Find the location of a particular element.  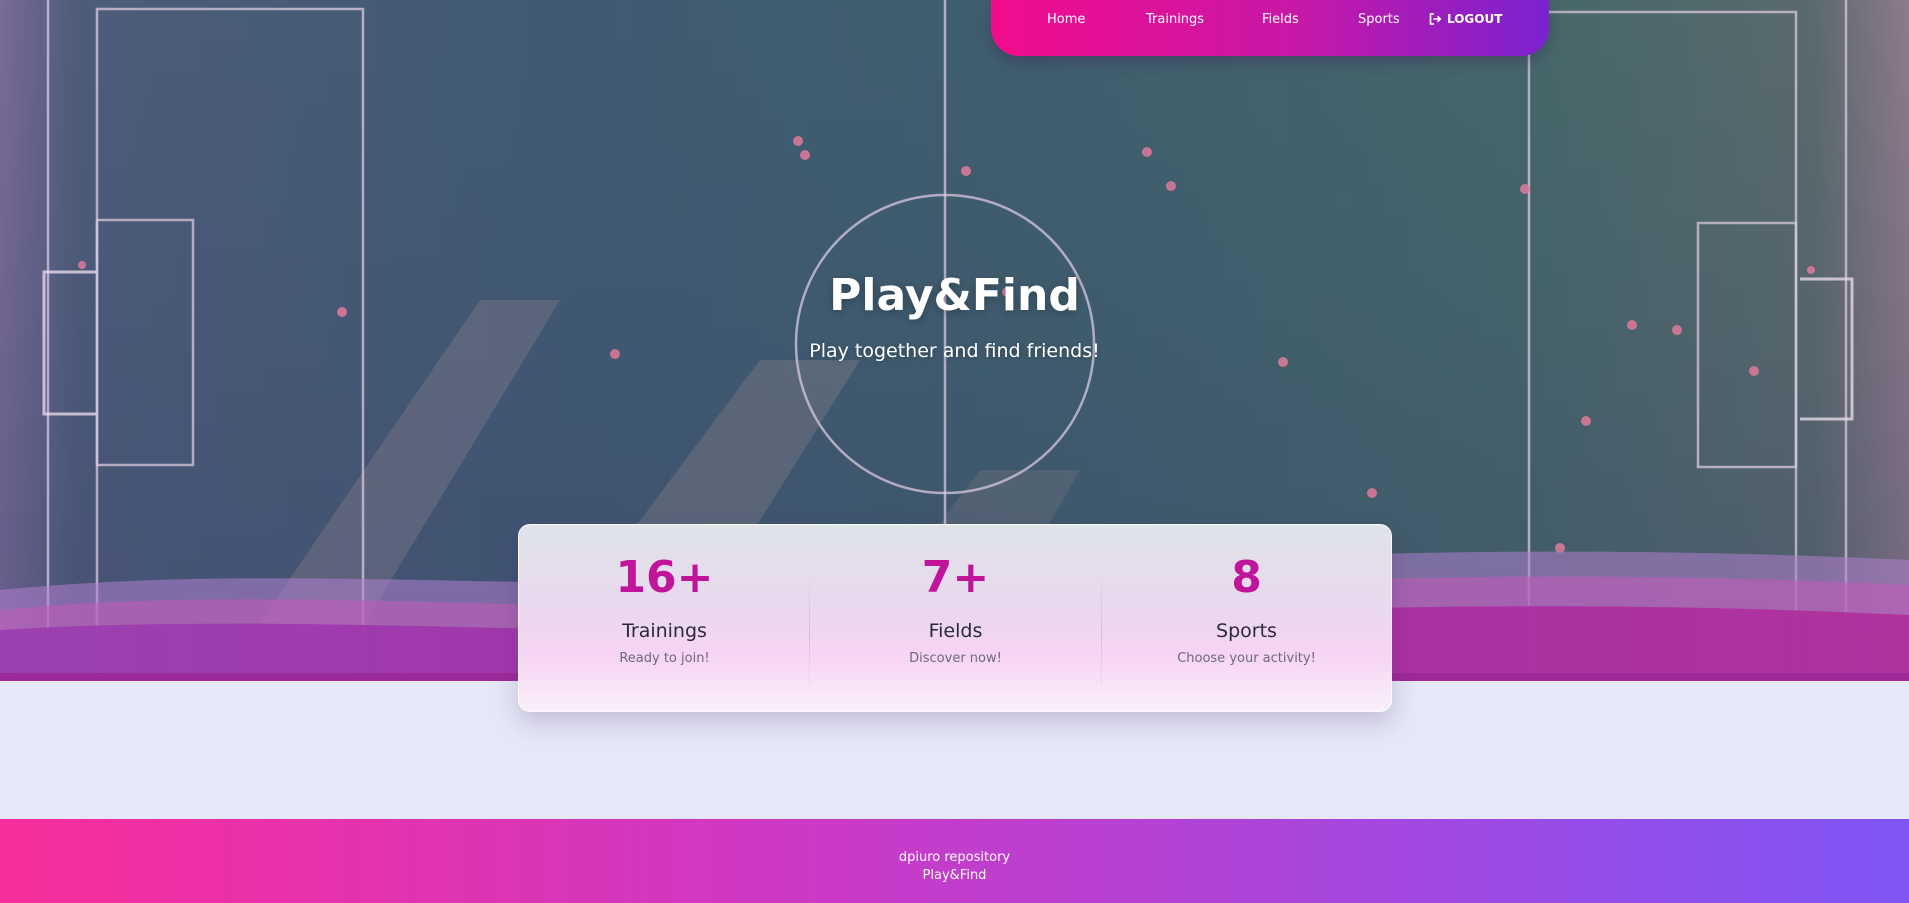

stat-fields: 7+ Fields Discover now! is located at coordinates (955, 619).